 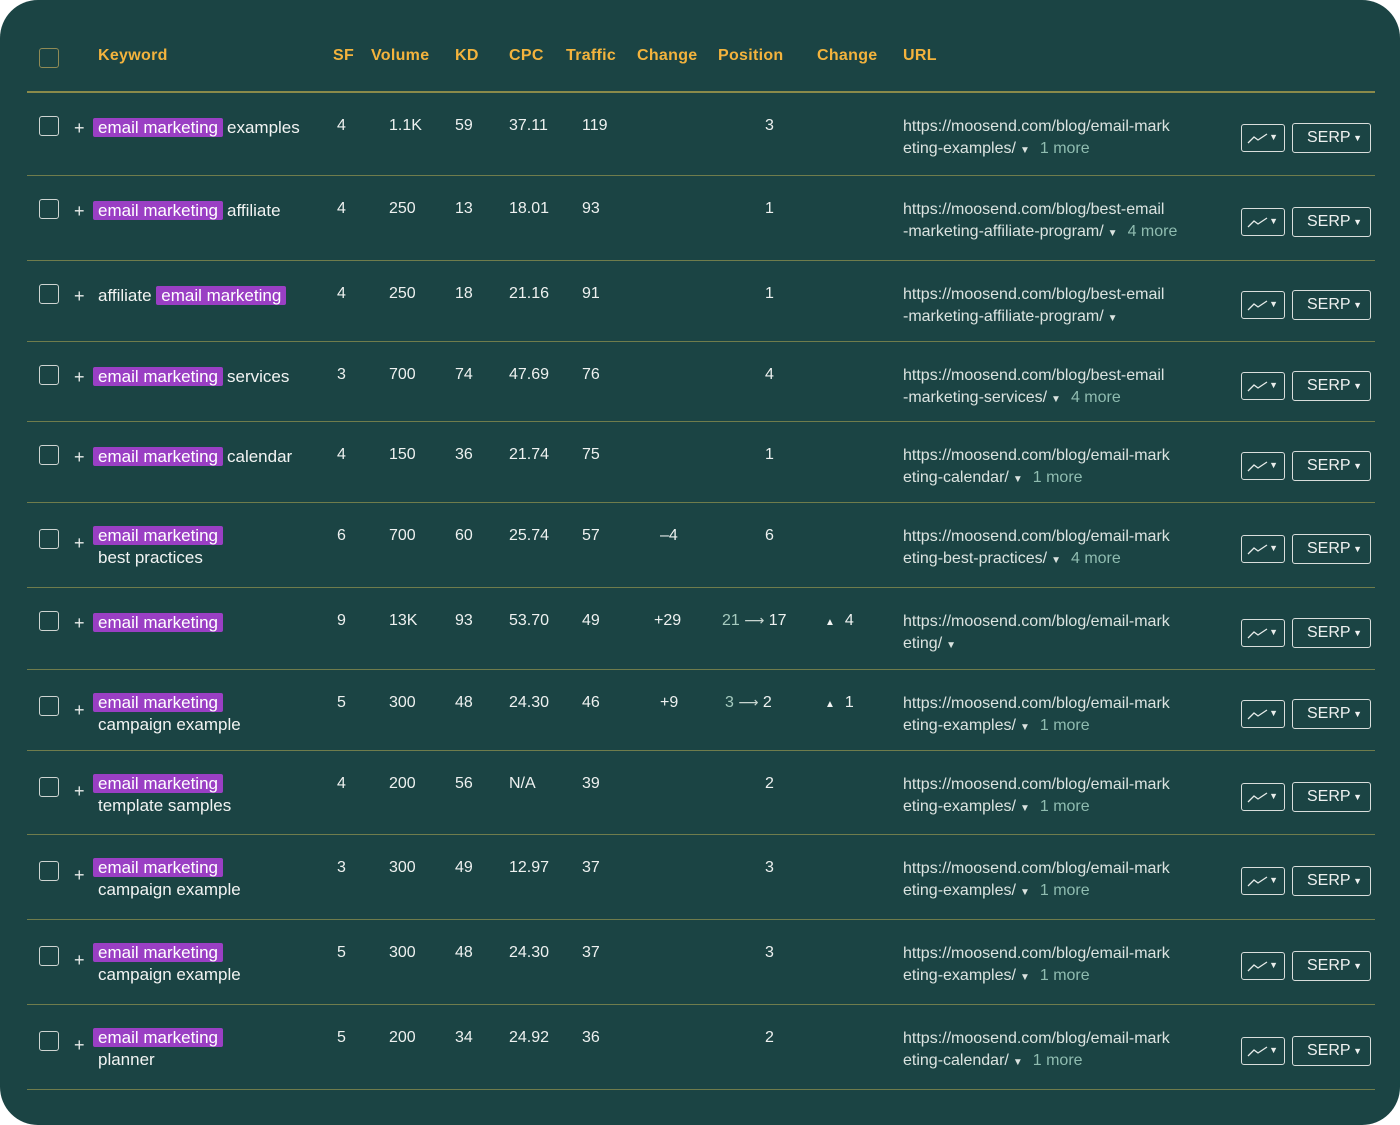 I want to click on keyword-cell: email marketing examples, so click(x=205, y=128).